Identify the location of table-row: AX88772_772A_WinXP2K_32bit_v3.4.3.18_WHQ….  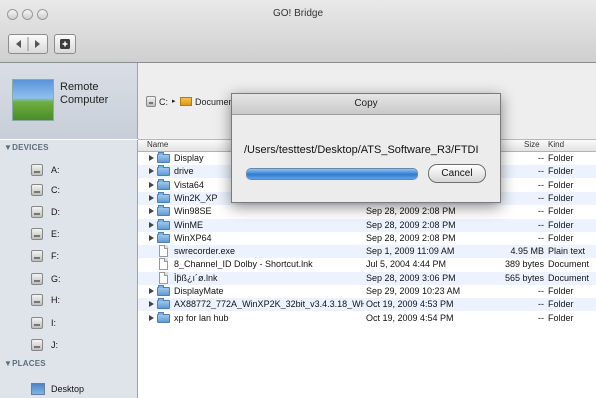
(367, 305).